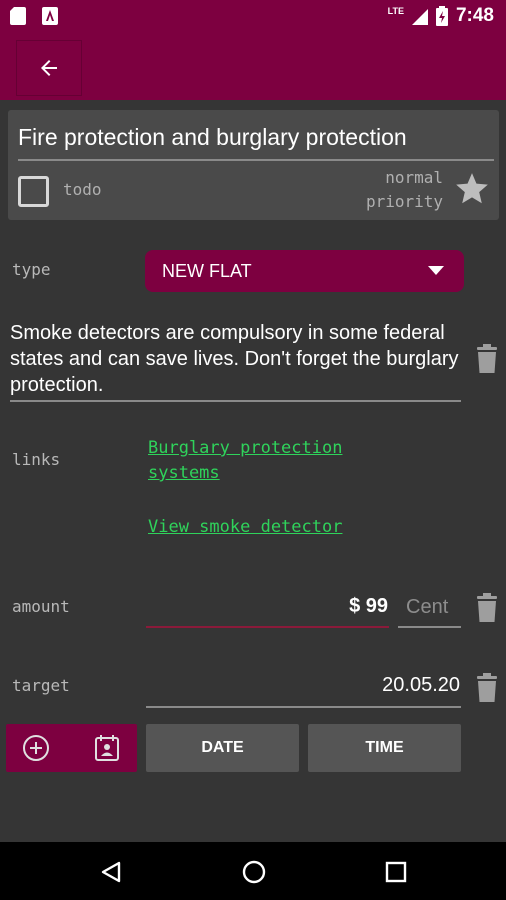 The image size is (506, 900). What do you see at coordinates (384, 748) in the screenshot?
I see `time-button: TIME` at bounding box center [384, 748].